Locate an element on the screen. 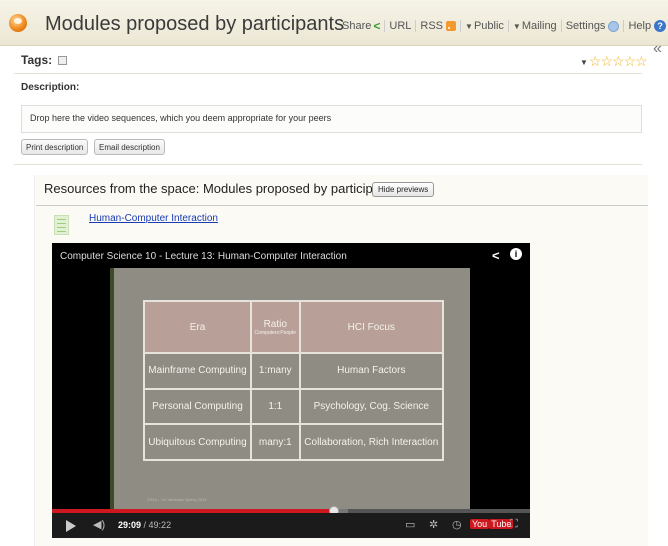 Image resolution: width=668 pixels, height=546 pixels. table-cell: Collaboration, Rich Interaction is located at coordinates (371, 442).